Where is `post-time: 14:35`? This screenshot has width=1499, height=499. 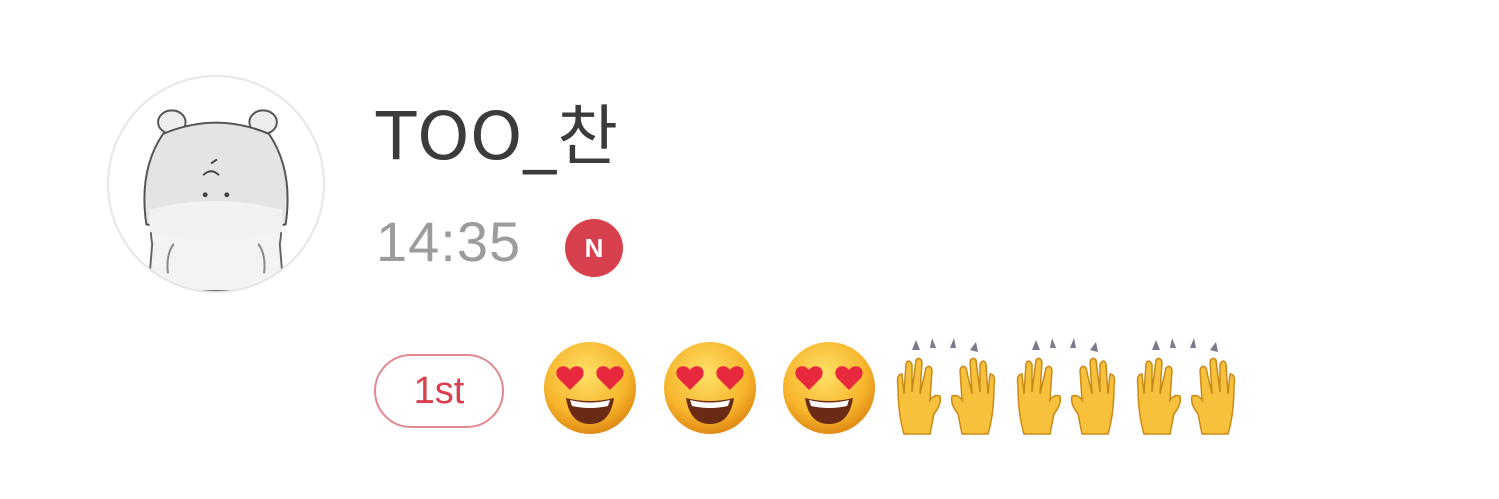
post-time: 14:35 is located at coordinates (449, 241).